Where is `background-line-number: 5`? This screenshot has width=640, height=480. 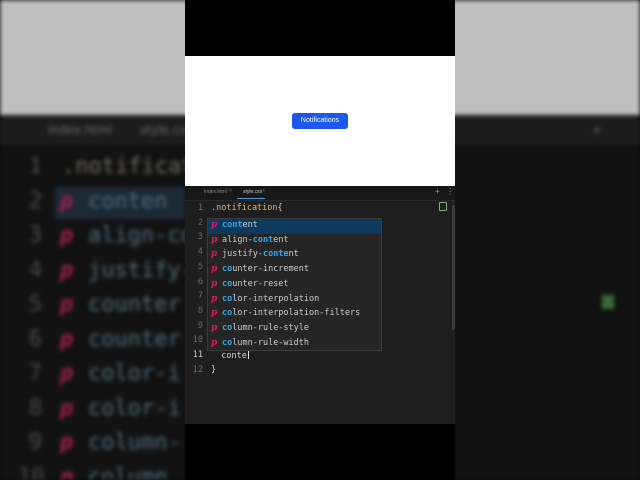
background-line-number: 5 is located at coordinates (35, 304).